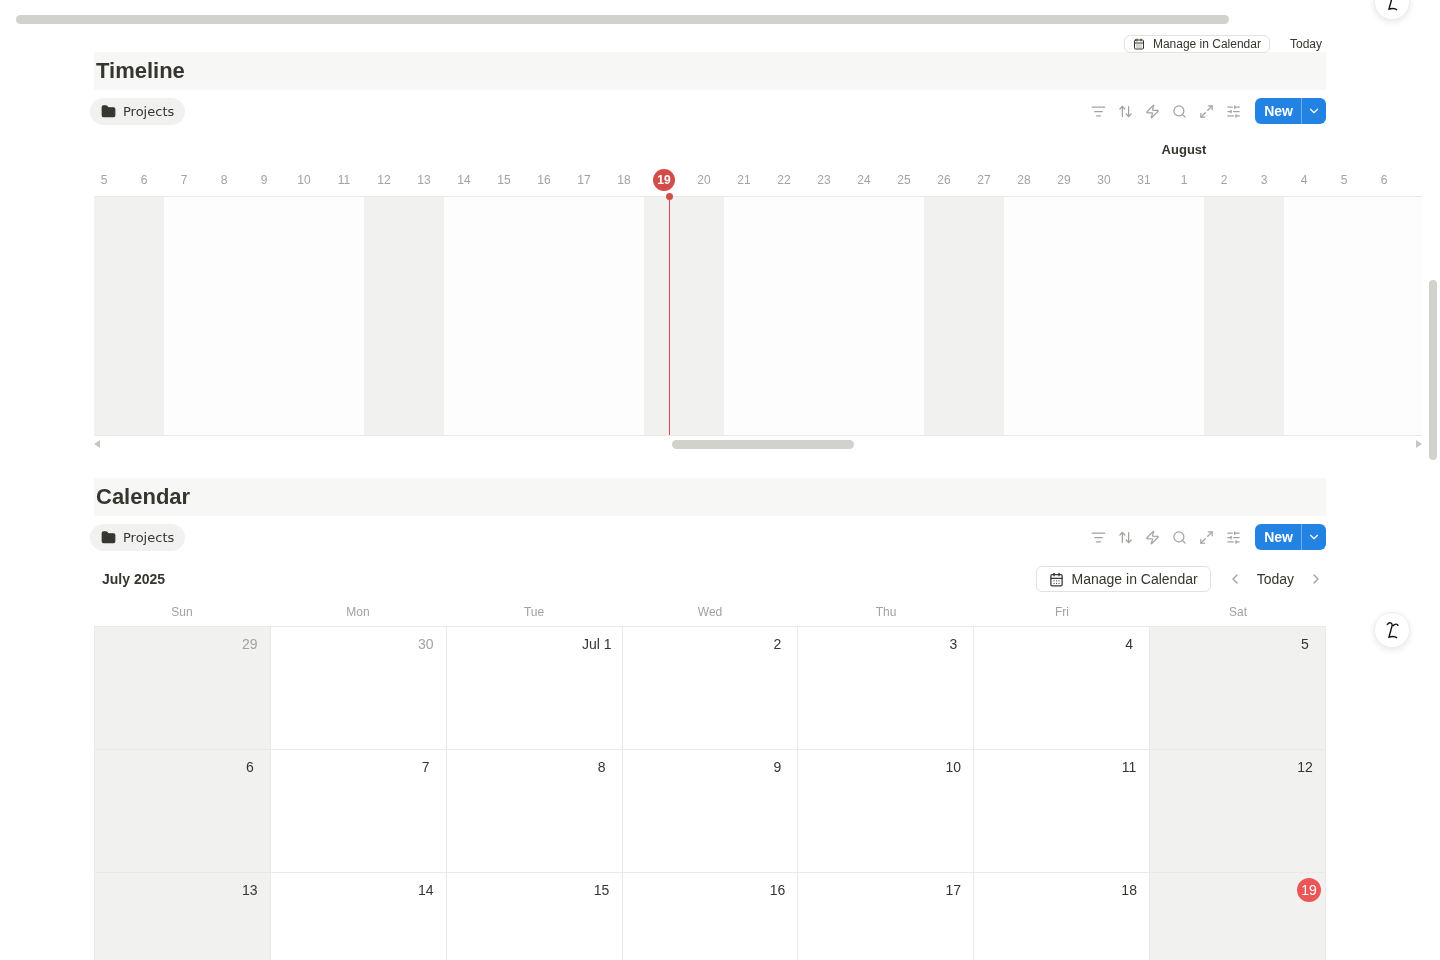 This screenshot has height=960, width=1440. Describe the element at coordinates (710, 688) in the screenshot. I see `calendar-day-cell: 2` at that location.